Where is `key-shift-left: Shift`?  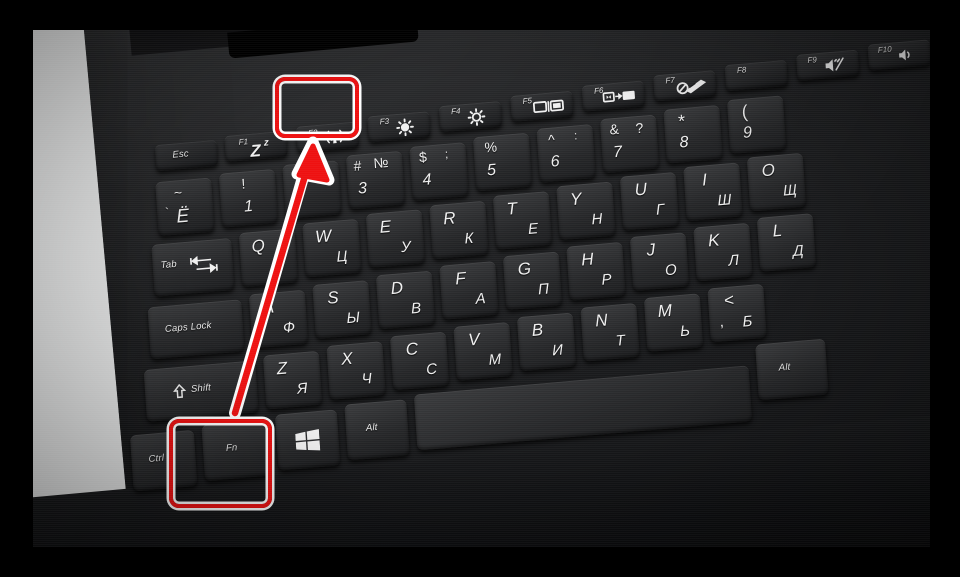
key-shift-left: Shift is located at coordinates (201, 391).